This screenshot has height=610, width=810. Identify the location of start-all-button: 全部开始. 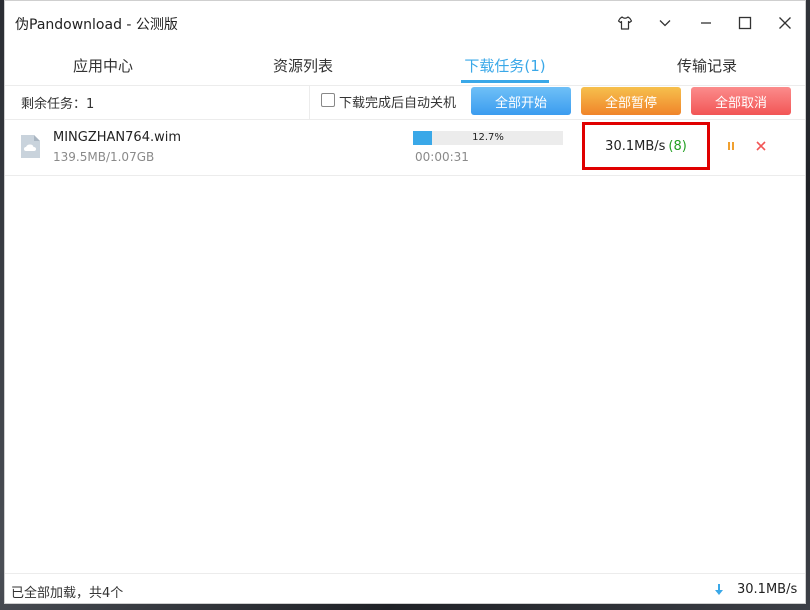
(521, 101).